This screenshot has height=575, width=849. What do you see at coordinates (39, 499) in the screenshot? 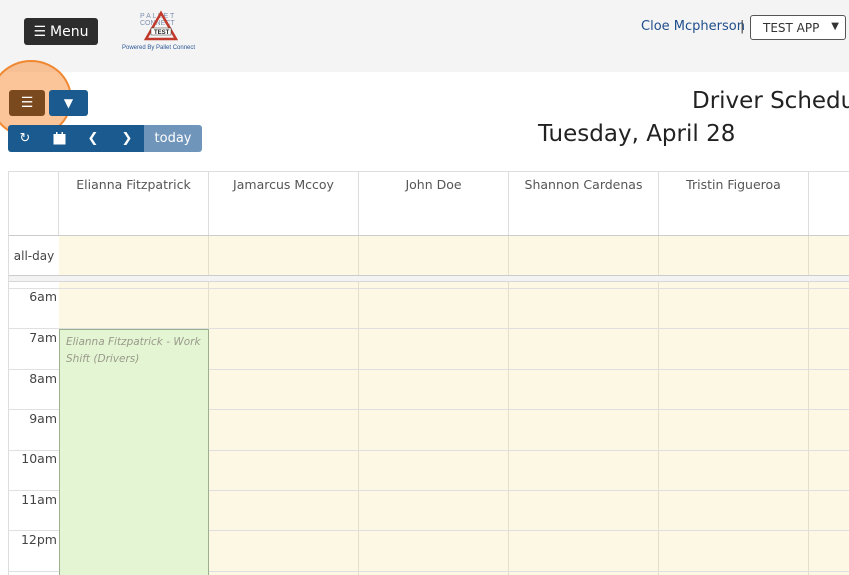
I see `time-label: 11am` at bounding box center [39, 499].